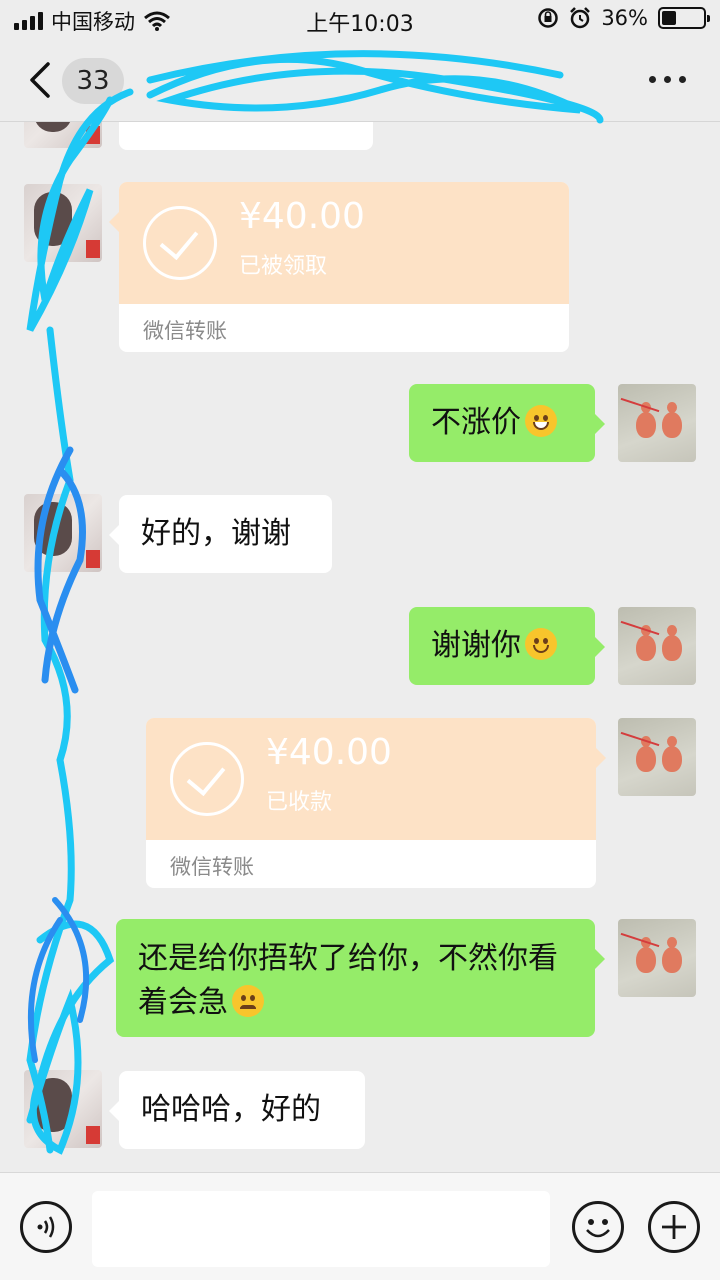  I want to click on emoji-icon, so click(598, 1227).